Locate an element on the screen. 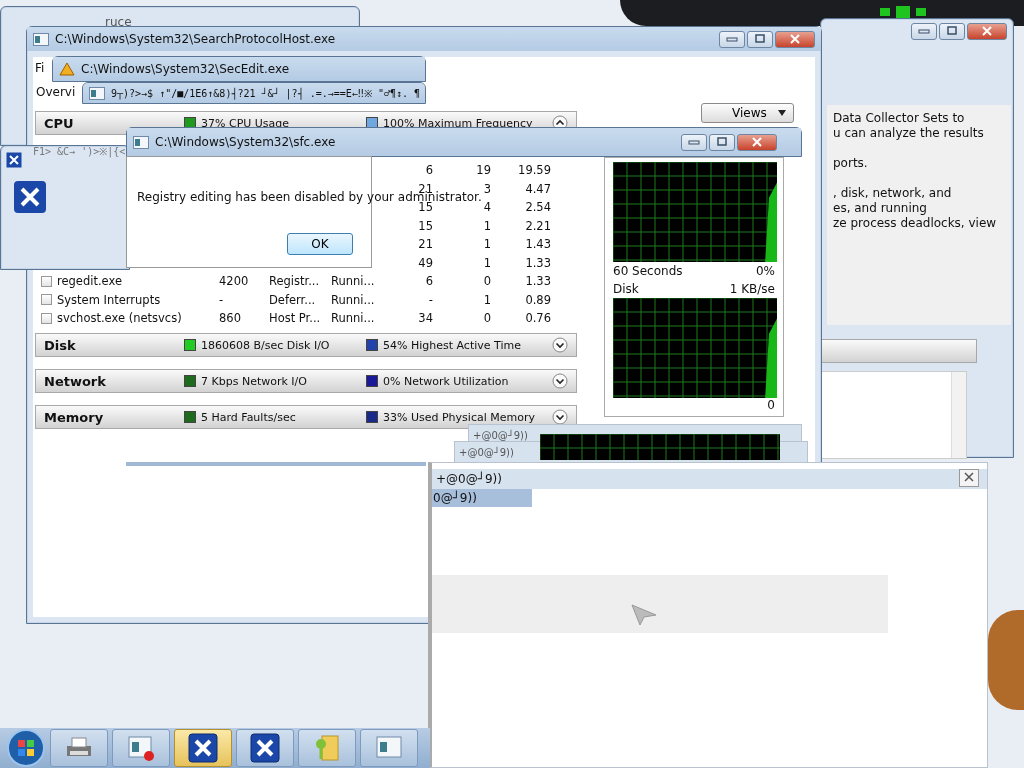 The height and width of the screenshot is (768, 1024). ok-button: OK is located at coordinates (320, 244).